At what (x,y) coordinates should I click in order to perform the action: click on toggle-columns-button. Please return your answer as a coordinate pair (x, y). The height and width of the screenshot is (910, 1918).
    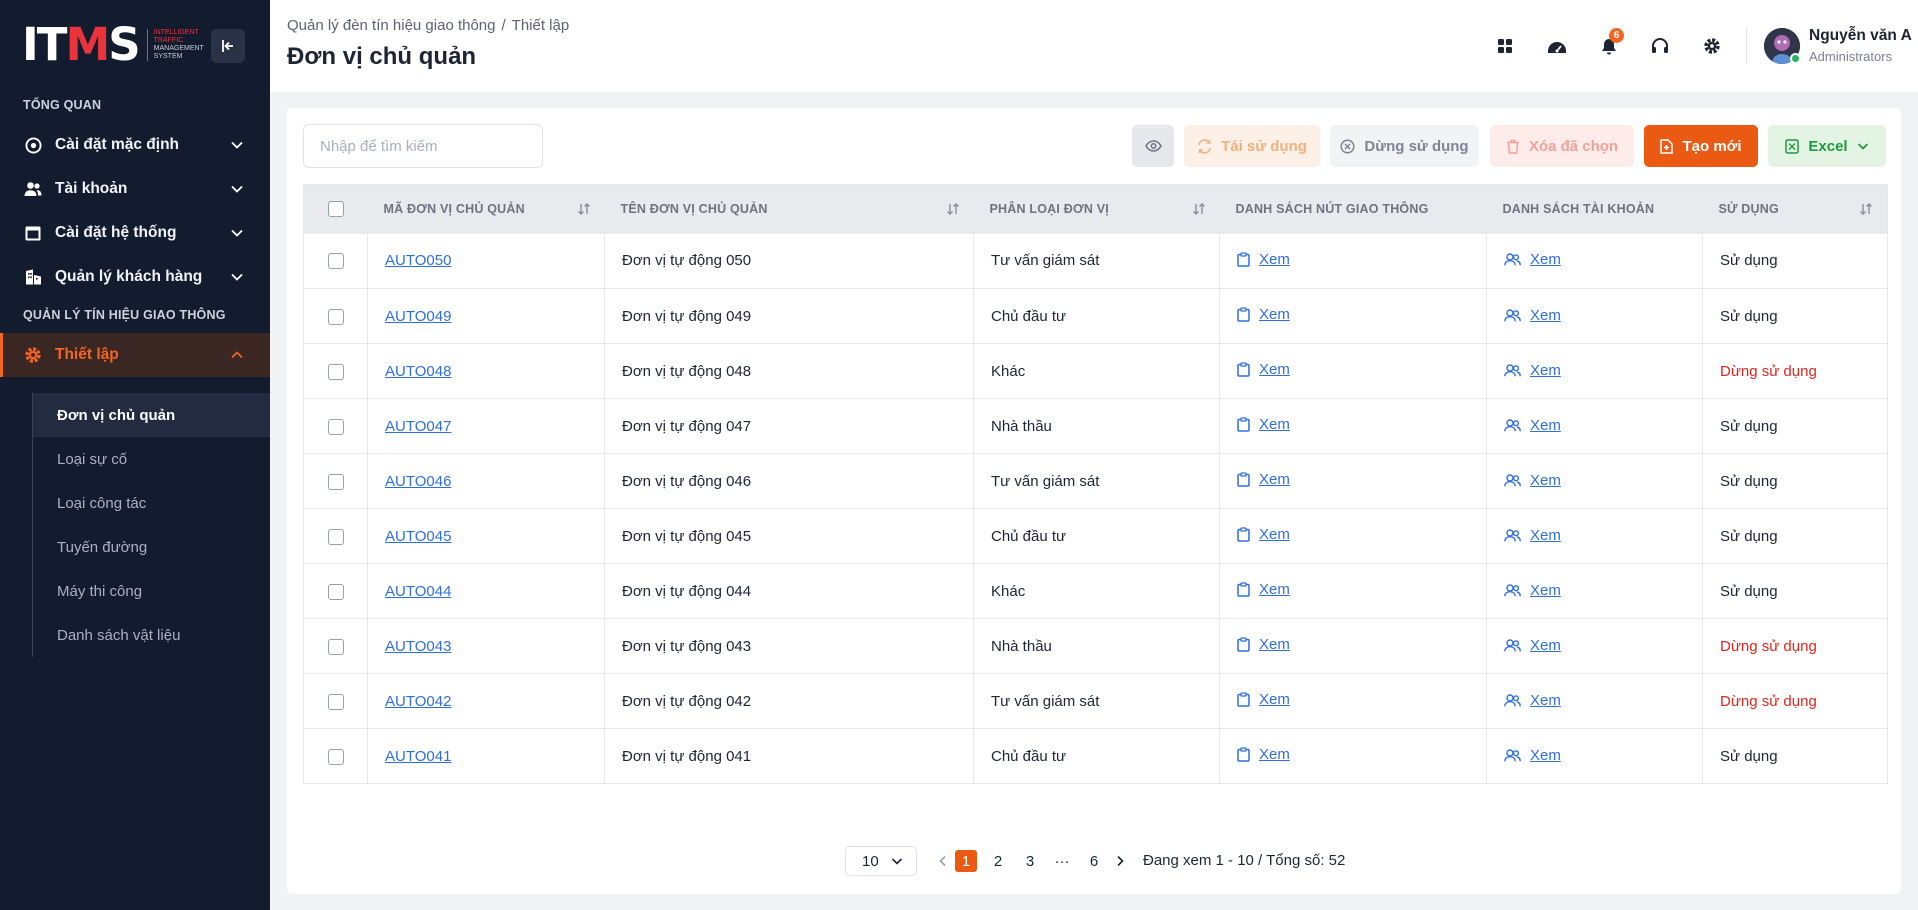
    Looking at the image, I should click on (1153, 146).